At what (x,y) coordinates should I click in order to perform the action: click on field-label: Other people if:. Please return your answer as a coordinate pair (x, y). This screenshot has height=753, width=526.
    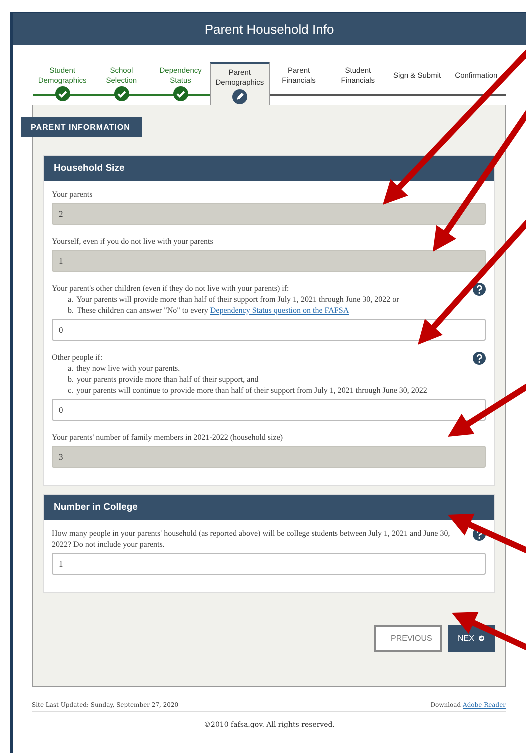
    Looking at the image, I should click on (78, 357).